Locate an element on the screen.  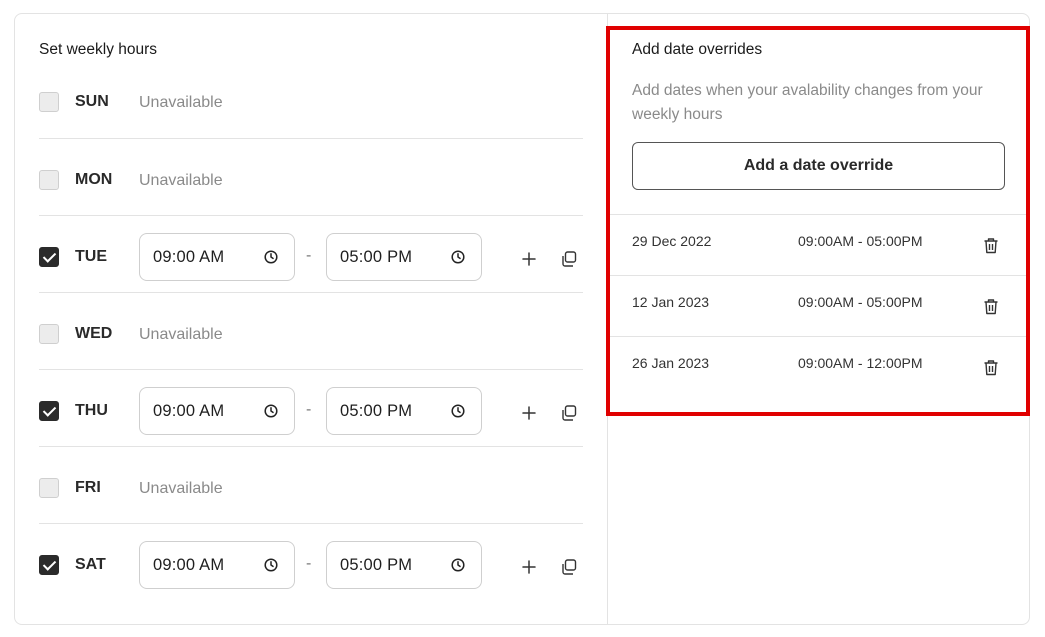
day-row-fri: FRI Unavailable is located at coordinates (311, 484).